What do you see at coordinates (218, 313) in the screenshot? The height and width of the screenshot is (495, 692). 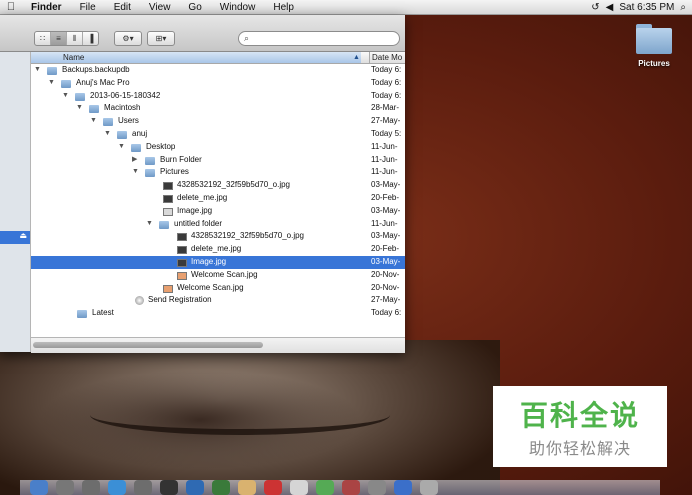 I see `list-item: Latest Today 6:` at bounding box center [218, 313].